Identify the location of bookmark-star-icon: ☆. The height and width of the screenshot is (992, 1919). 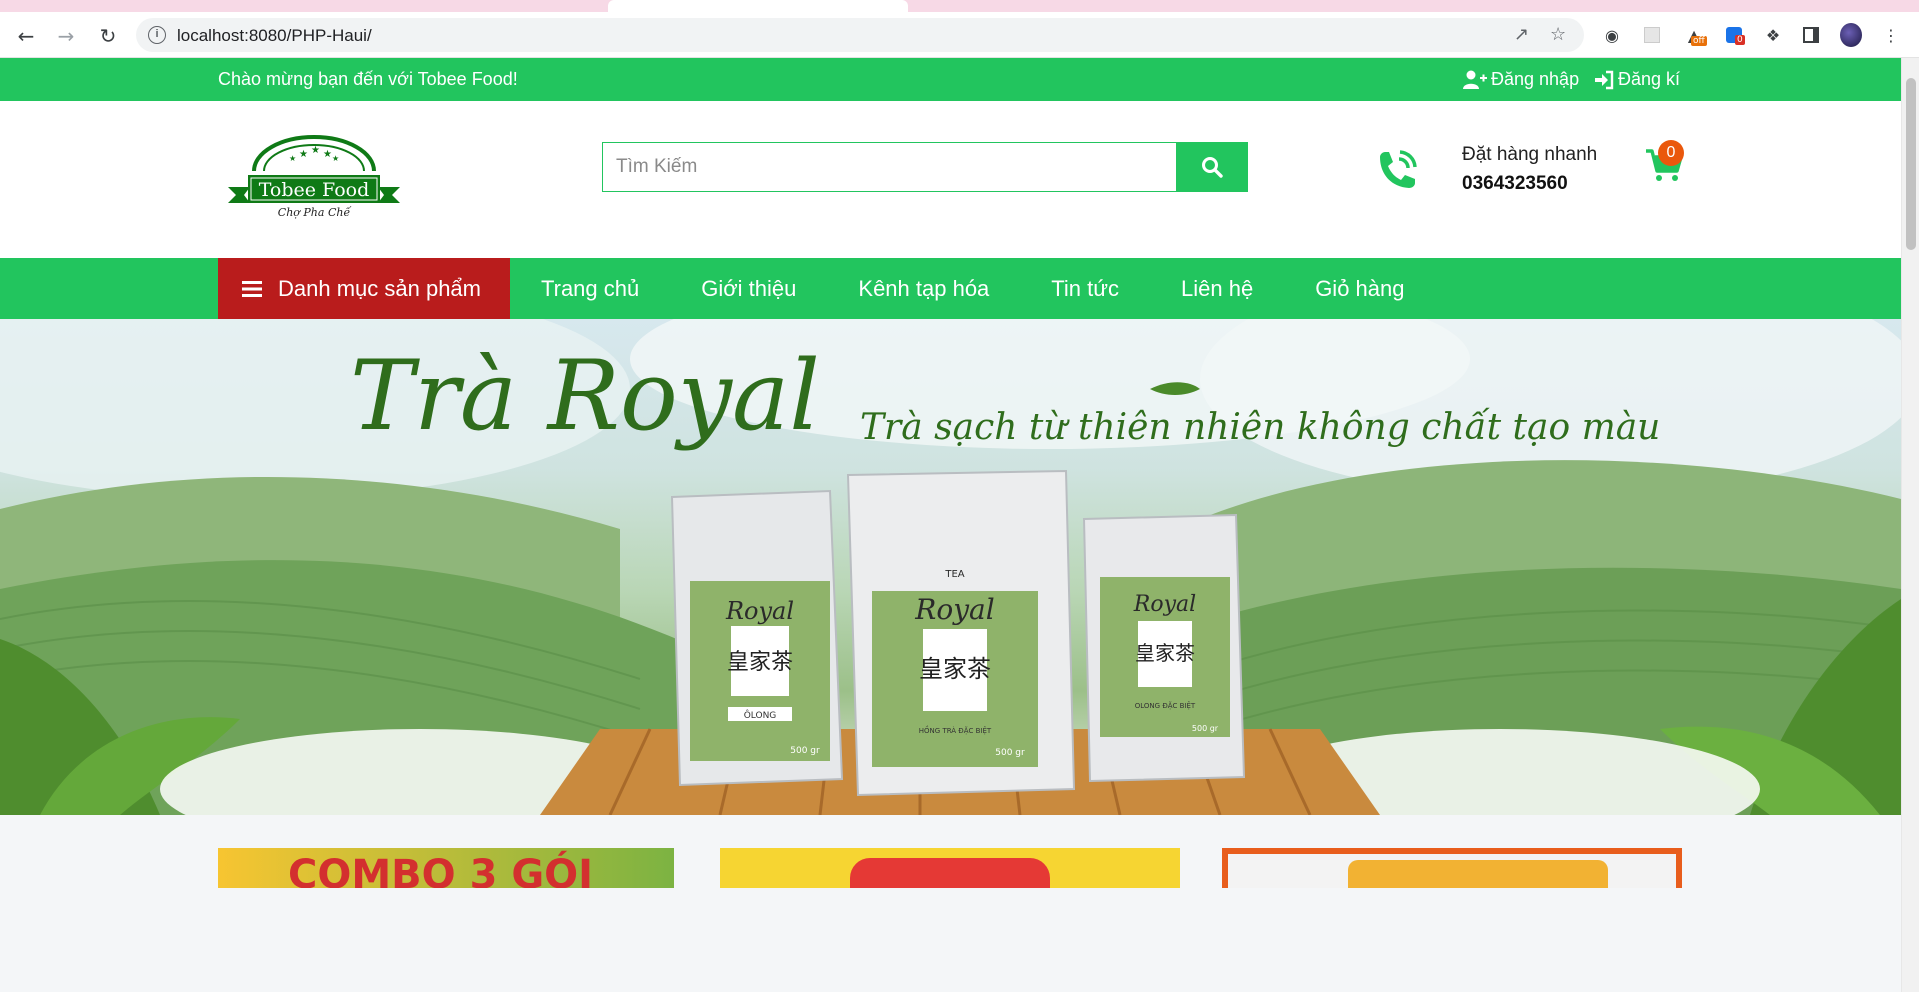
(1558, 34).